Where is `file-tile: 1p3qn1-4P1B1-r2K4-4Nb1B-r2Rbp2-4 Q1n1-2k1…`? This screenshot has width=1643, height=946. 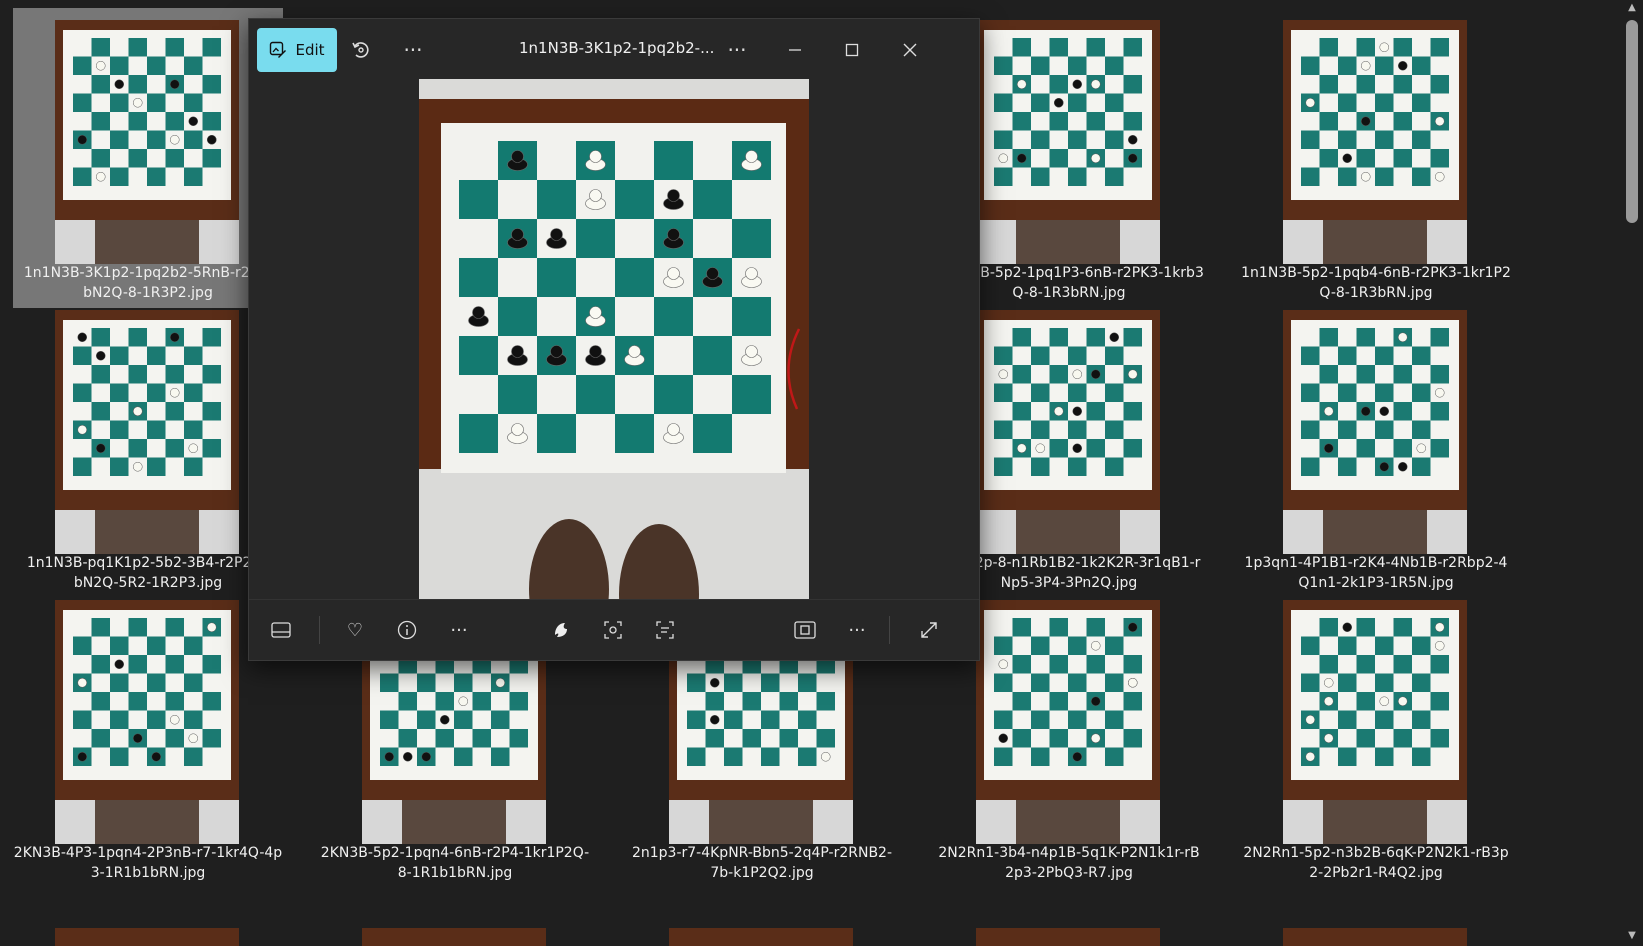
file-tile: 1p3qn1-4P1B1-r2K4-4Nb1B-r2Rbp2-4 Q1n1-2k1… is located at coordinates (1376, 448).